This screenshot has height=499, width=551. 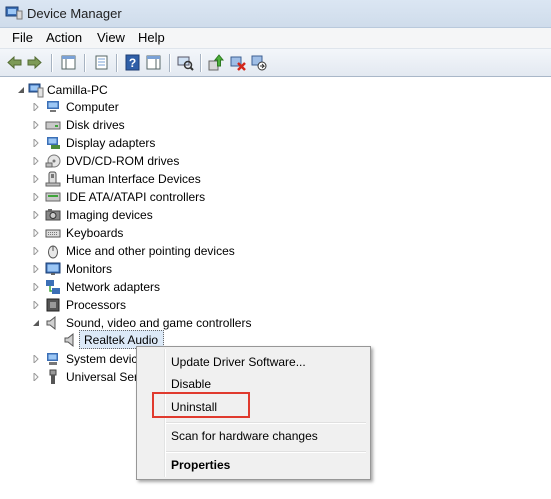 What do you see at coordinates (275, 14) in the screenshot?
I see `title-bar: Device Manager` at bounding box center [275, 14].